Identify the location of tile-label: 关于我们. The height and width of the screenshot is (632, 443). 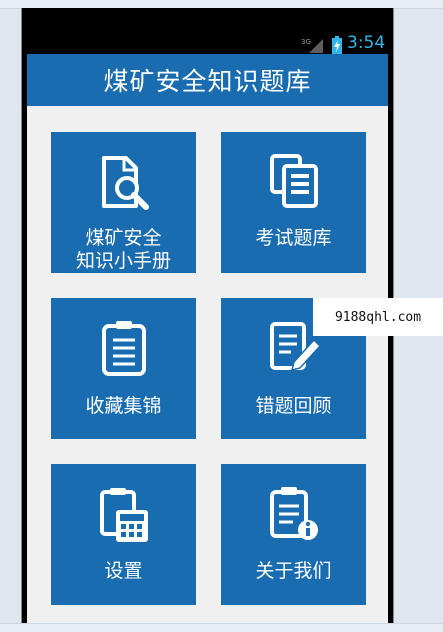
(293, 571).